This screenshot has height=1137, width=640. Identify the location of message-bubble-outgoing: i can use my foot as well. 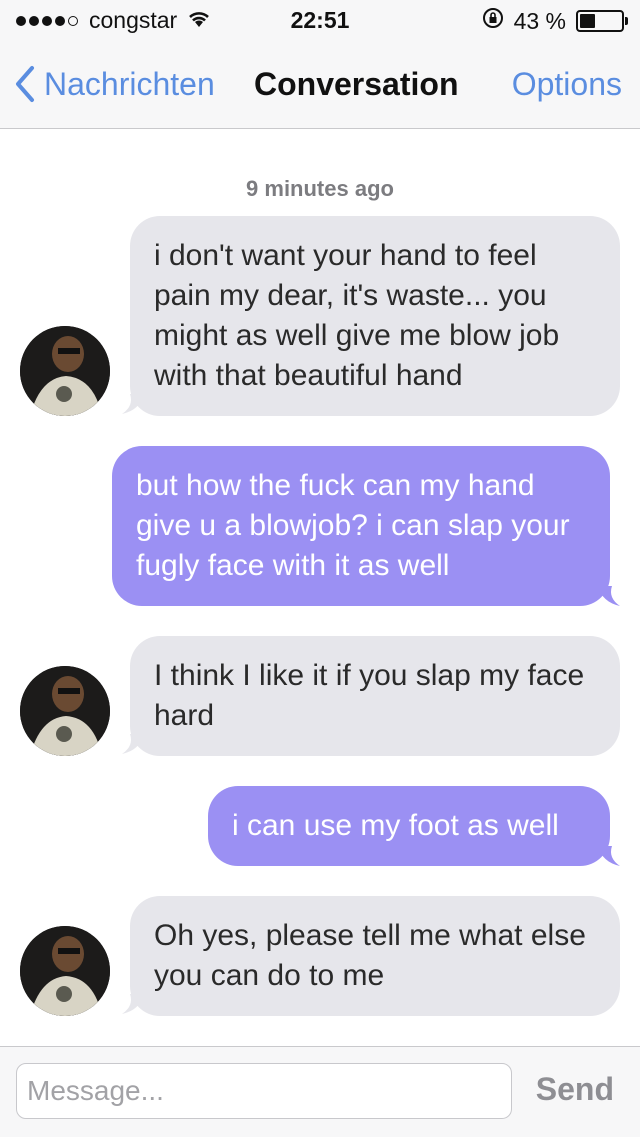
(409, 826).